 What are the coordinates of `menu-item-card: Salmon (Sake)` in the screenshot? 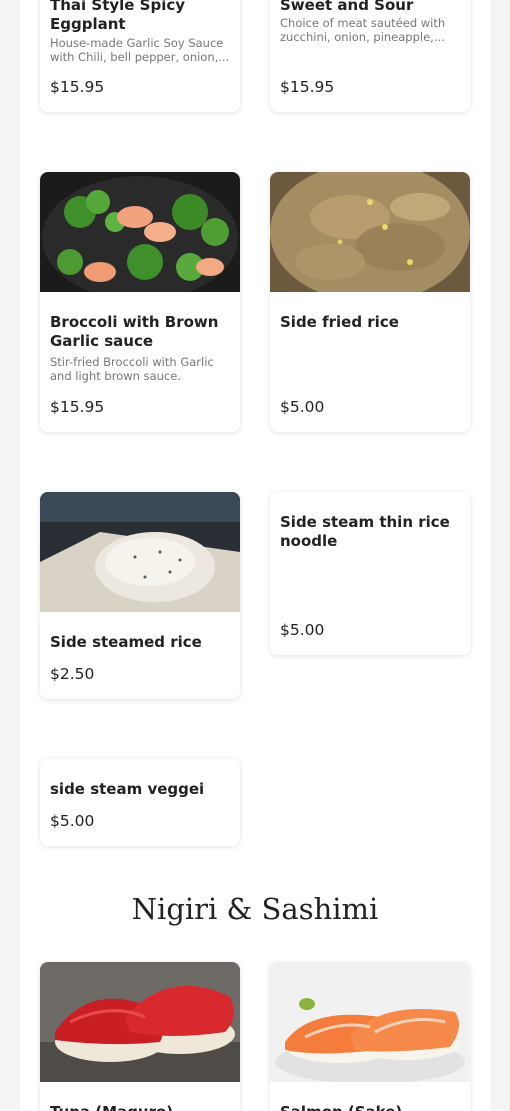 It's located at (370, 1036).